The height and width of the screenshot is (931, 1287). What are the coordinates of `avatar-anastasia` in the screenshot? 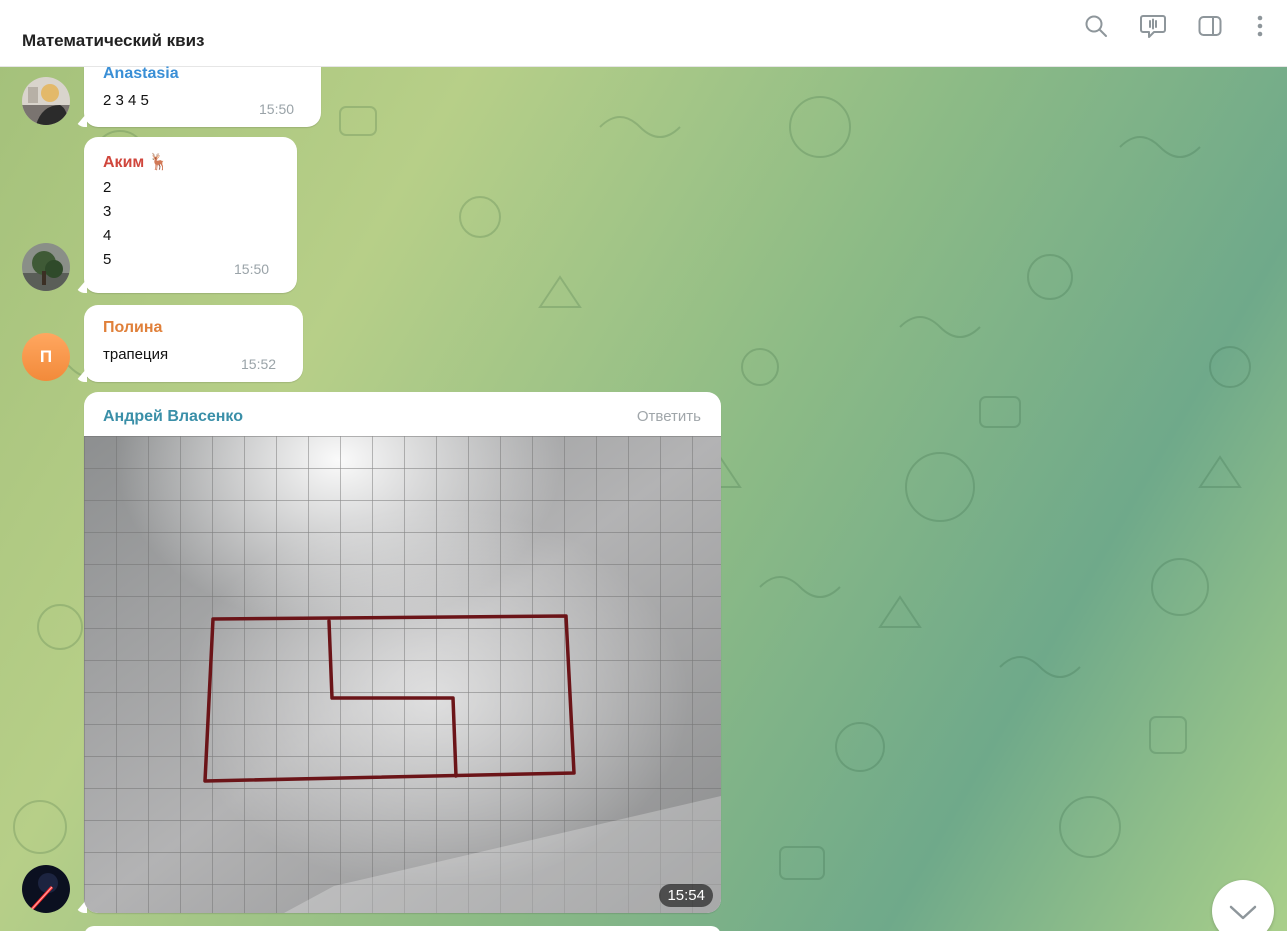 It's located at (46, 101).